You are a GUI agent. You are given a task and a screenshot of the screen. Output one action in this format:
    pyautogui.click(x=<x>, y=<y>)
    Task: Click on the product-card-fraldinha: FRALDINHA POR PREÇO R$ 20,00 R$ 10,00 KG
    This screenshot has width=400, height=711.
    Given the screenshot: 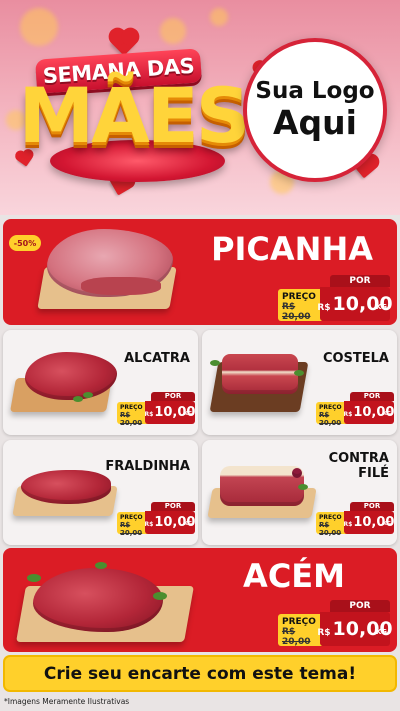 What is the action you would take?
    pyautogui.click(x=100, y=492)
    